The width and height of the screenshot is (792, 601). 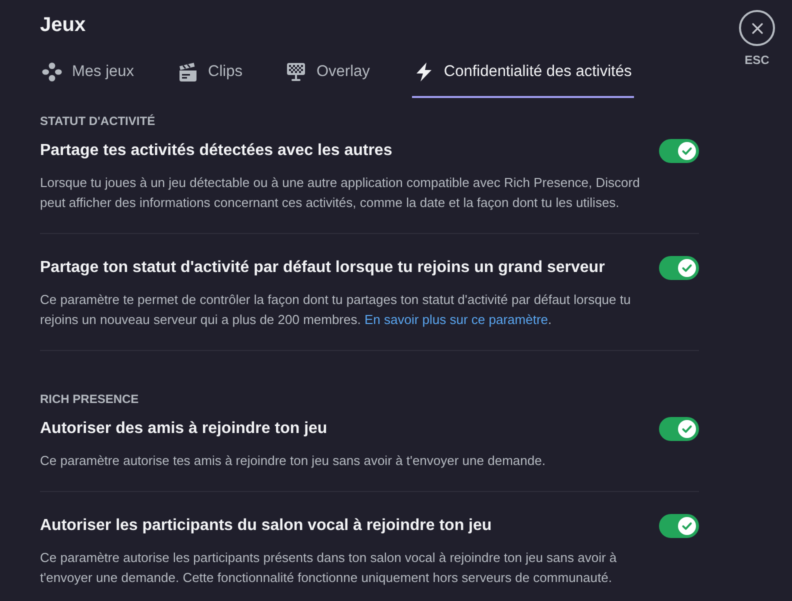 What do you see at coordinates (456, 319) in the screenshot?
I see `learn-more-link: En savoir plus sur ce paramètre` at bounding box center [456, 319].